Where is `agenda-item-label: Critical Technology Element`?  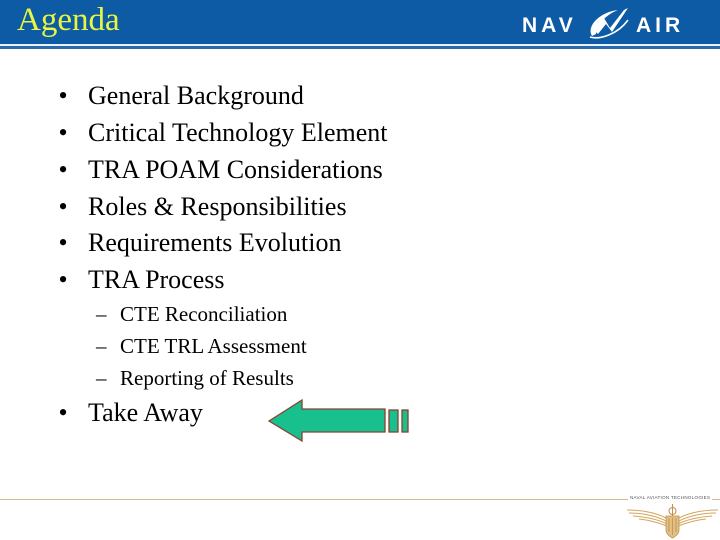
agenda-item-label: Critical Technology Element is located at coordinates (238, 132).